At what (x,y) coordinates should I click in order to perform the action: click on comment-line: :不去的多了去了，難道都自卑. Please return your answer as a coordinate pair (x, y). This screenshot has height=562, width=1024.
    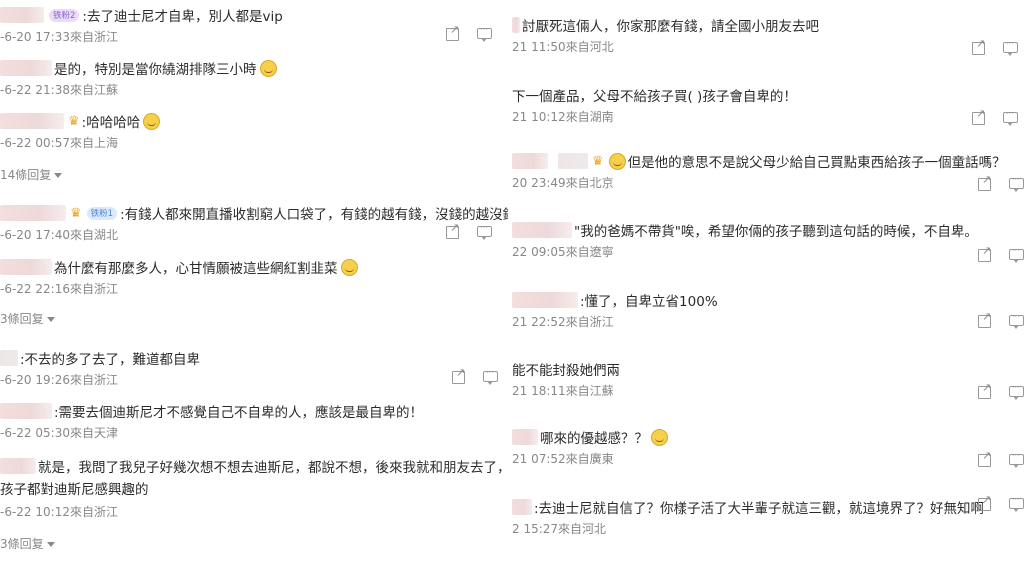
    Looking at the image, I should click on (100, 358).